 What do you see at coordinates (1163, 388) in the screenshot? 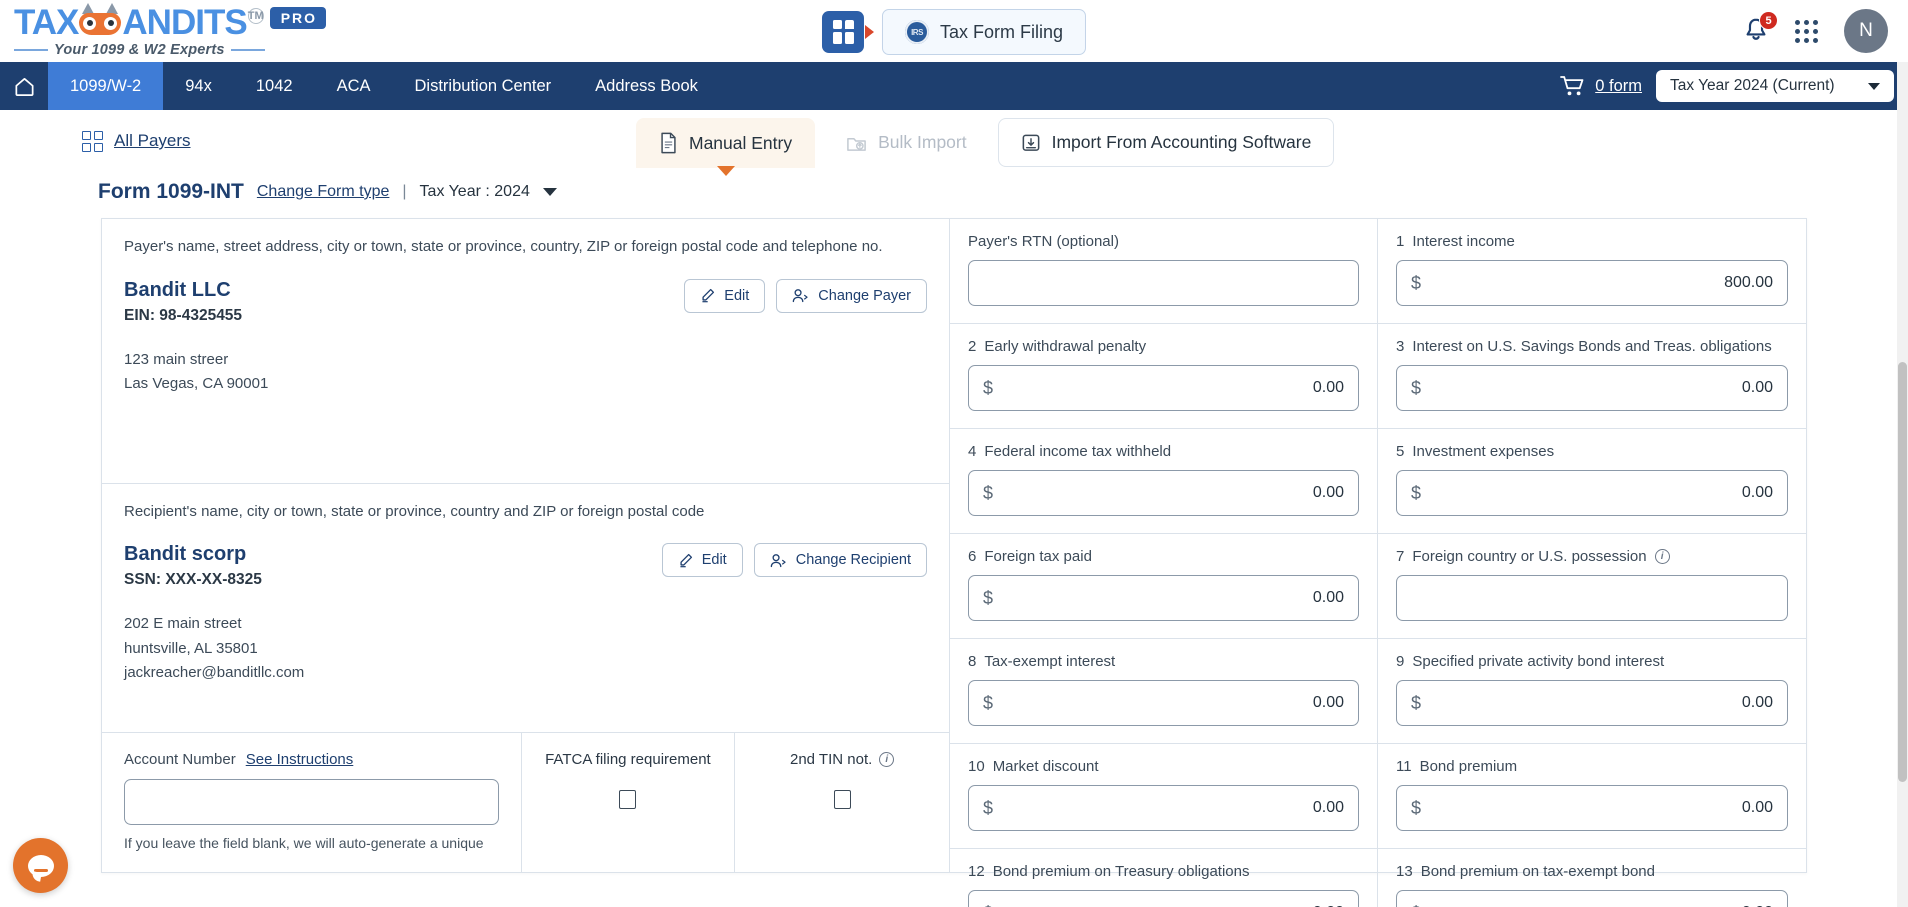
I see `box-2-money-input: $ 0.00` at bounding box center [1163, 388].